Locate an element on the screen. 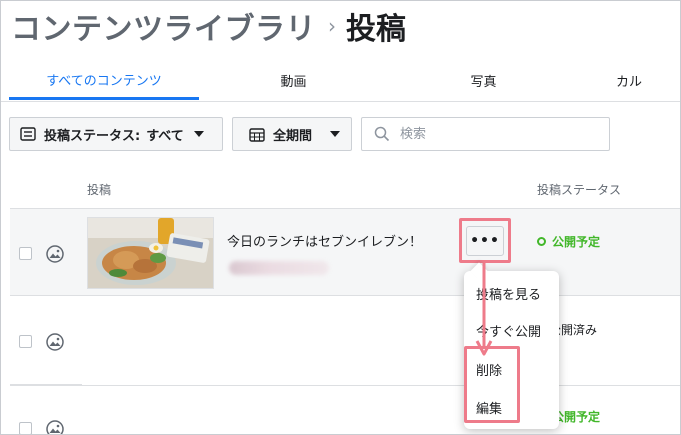  page-title: 投稿 is located at coordinates (376, 29).